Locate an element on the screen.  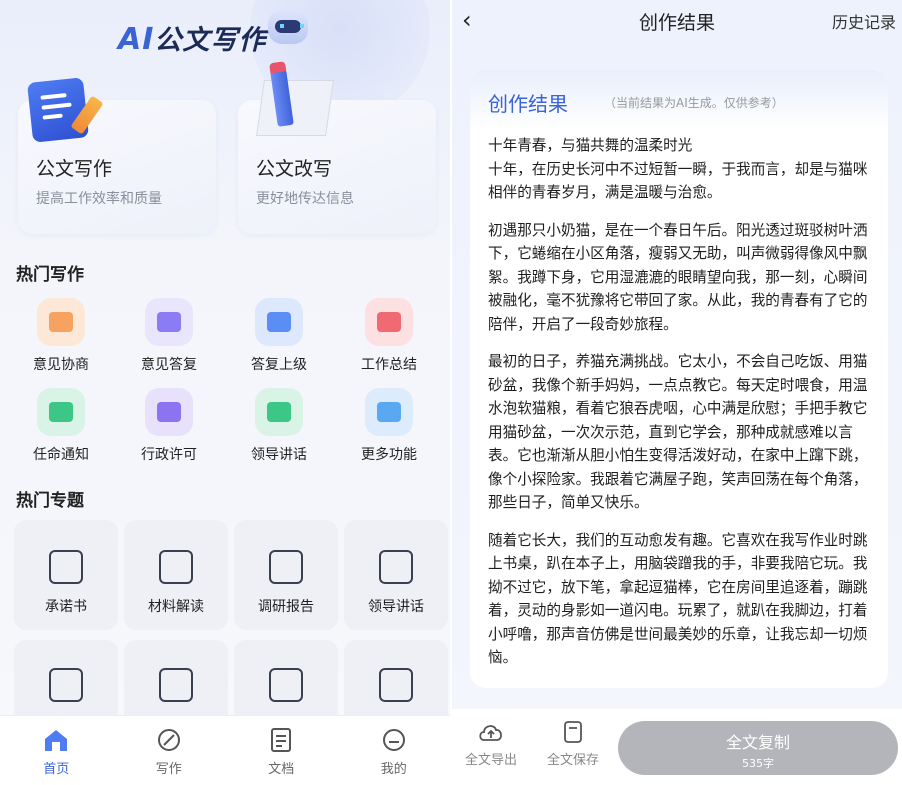
shield-check-icon is located at coordinates (61, 412).